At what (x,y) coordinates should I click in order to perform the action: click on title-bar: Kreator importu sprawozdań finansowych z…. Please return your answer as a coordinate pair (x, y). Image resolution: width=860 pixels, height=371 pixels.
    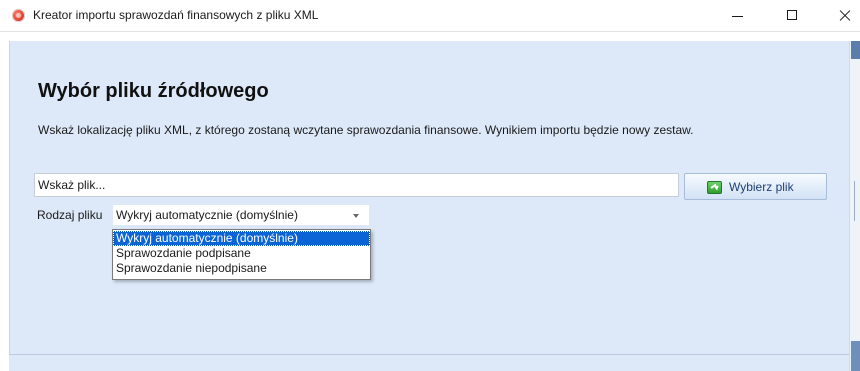
    Looking at the image, I should click on (430, 16).